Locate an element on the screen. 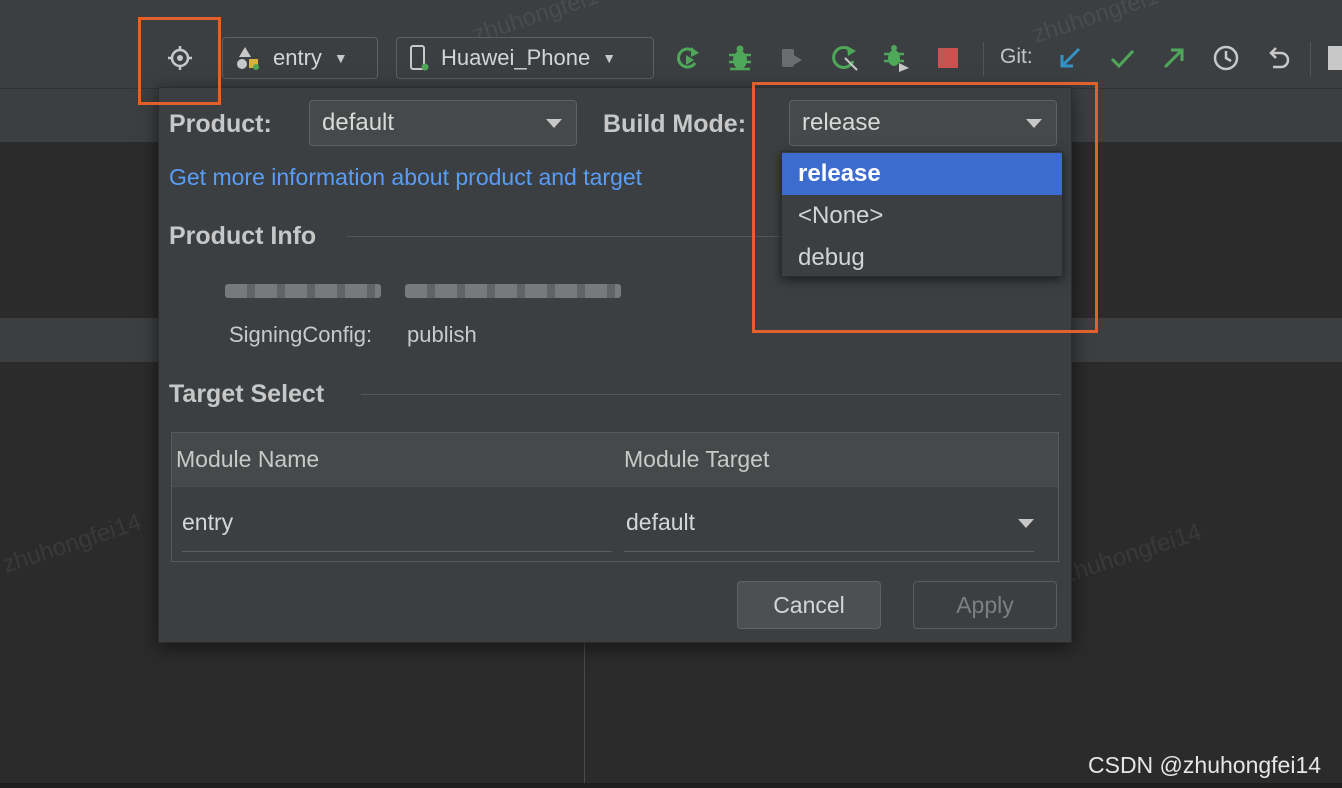 The image size is (1342, 788). toolbar-overflow-icon is located at coordinates (1335, 58).